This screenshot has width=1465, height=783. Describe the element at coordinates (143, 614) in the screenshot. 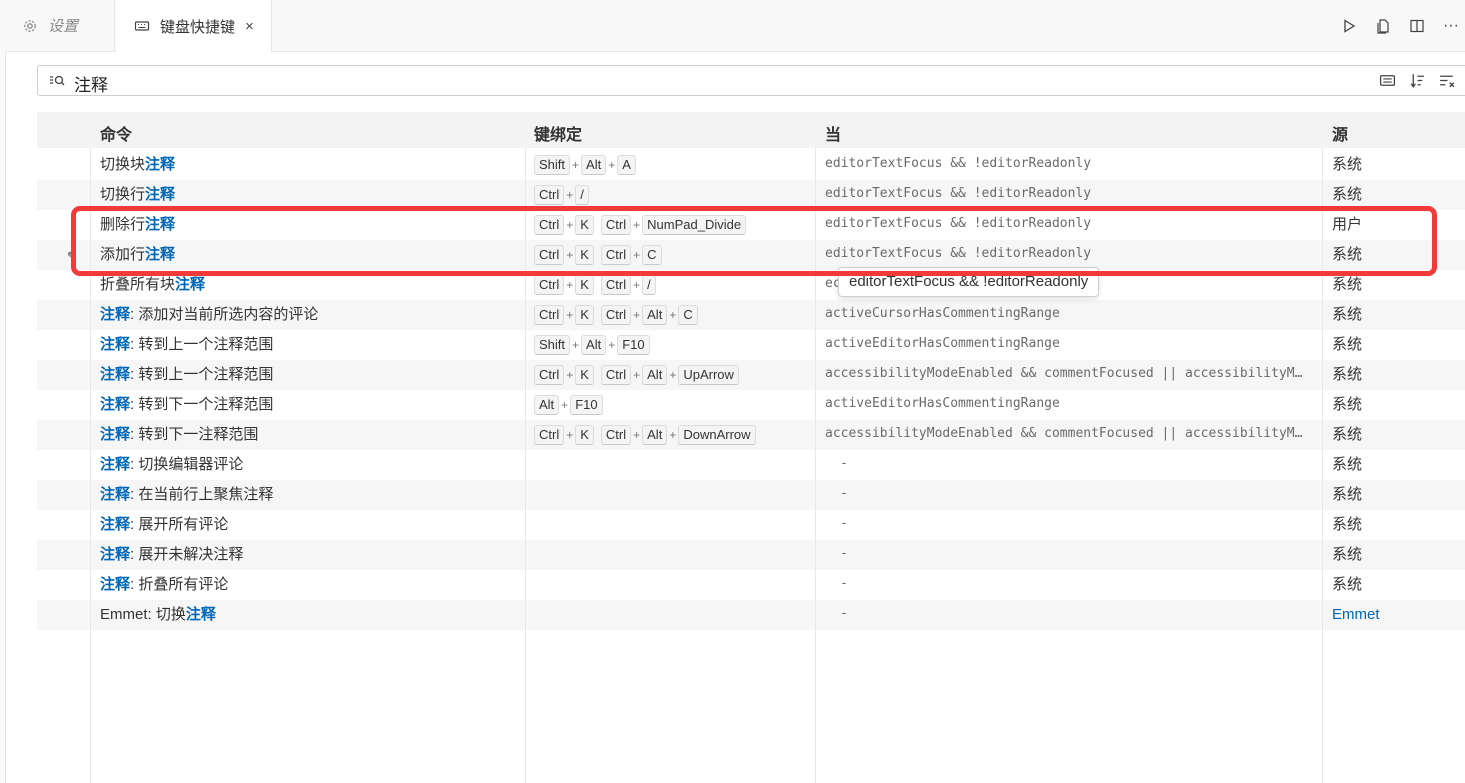

I see `command-text: Emmet: 切换` at that location.